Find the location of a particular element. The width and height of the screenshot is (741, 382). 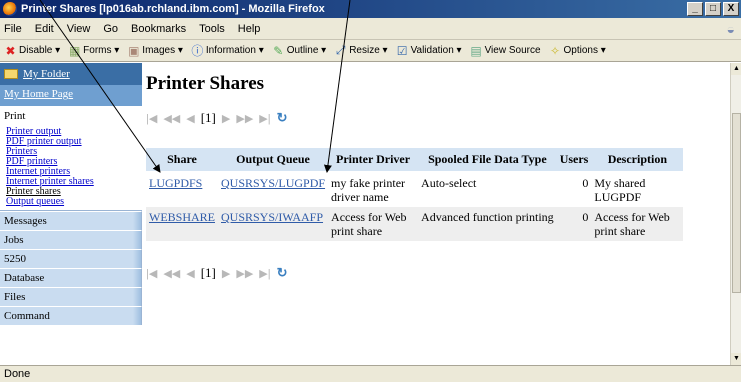

images-menu: ▣ Images ▾ is located at coordinates (155, 51).